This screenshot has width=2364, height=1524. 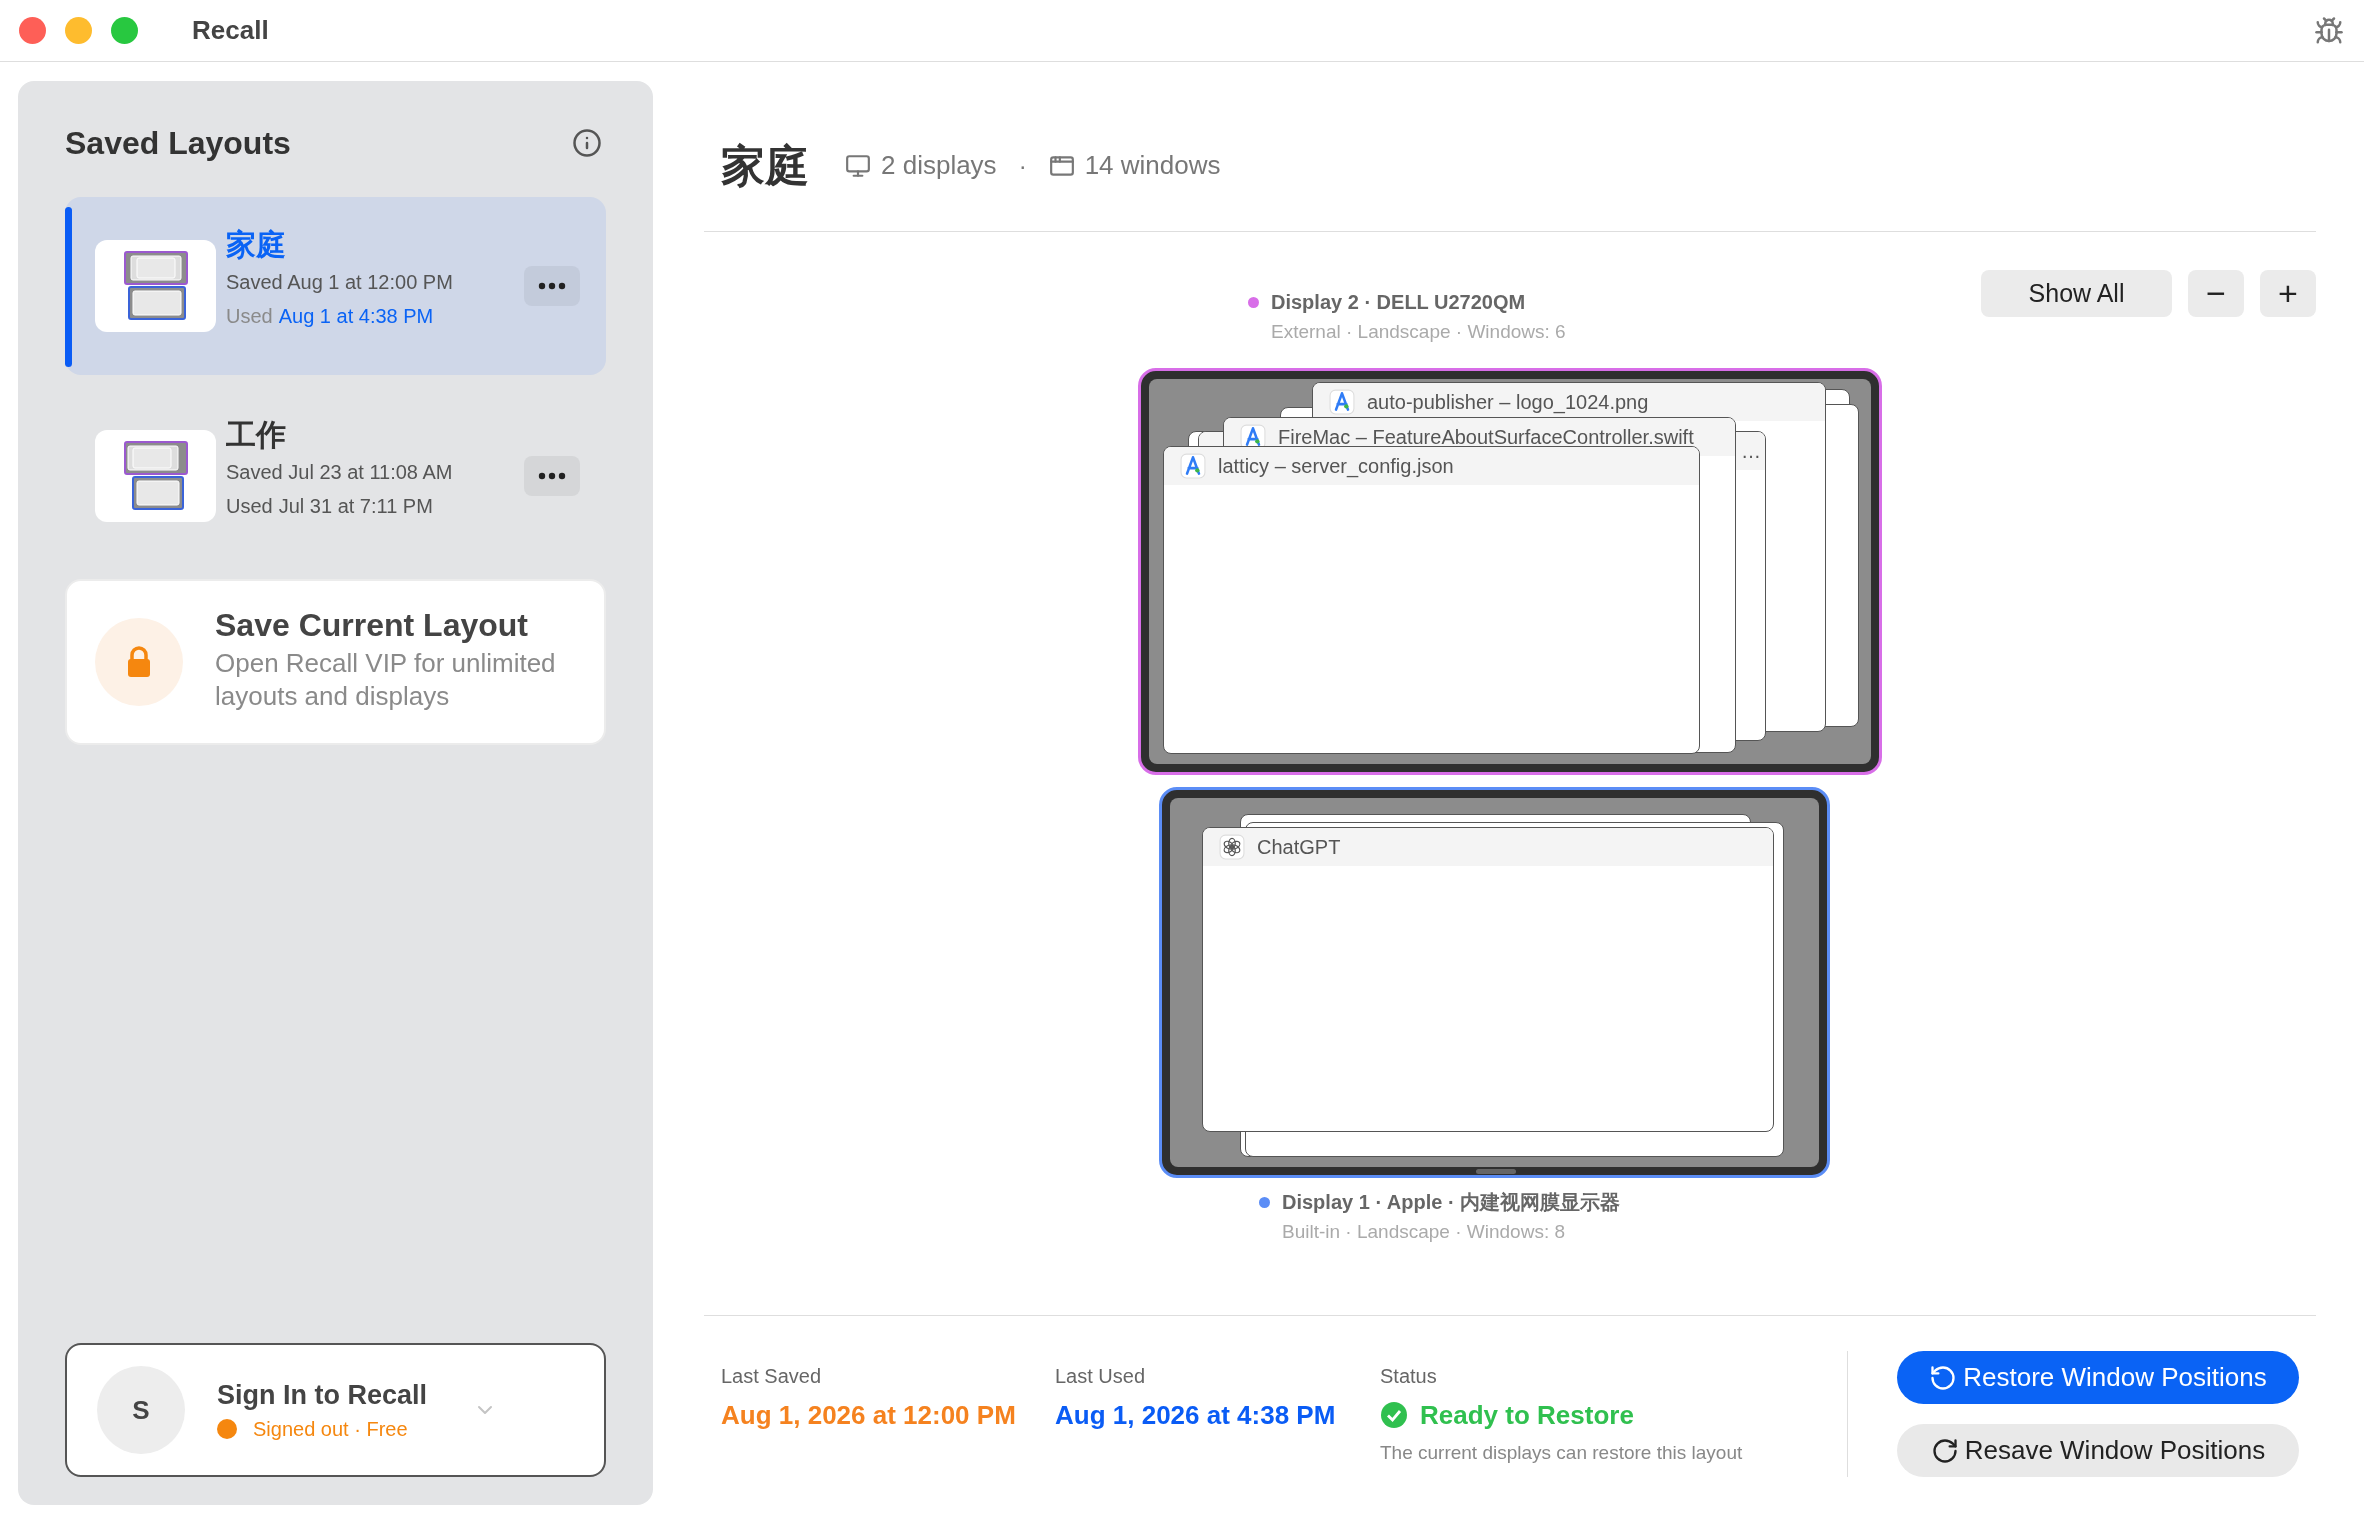 What do you see at coordinates (32, 30) in the screenshot?
I see `close-button` at bounding box center [32, 30].